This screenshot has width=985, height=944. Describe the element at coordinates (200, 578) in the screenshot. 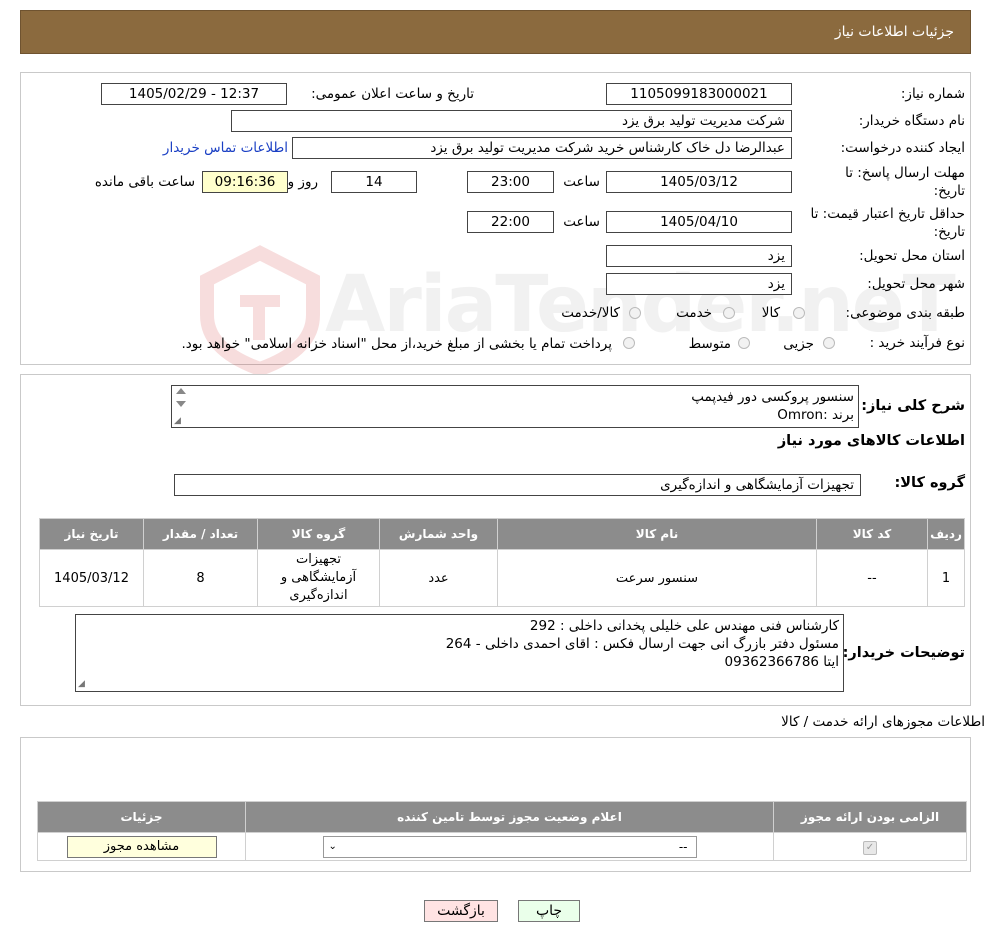

I see `cell-qty: 8` at that location.